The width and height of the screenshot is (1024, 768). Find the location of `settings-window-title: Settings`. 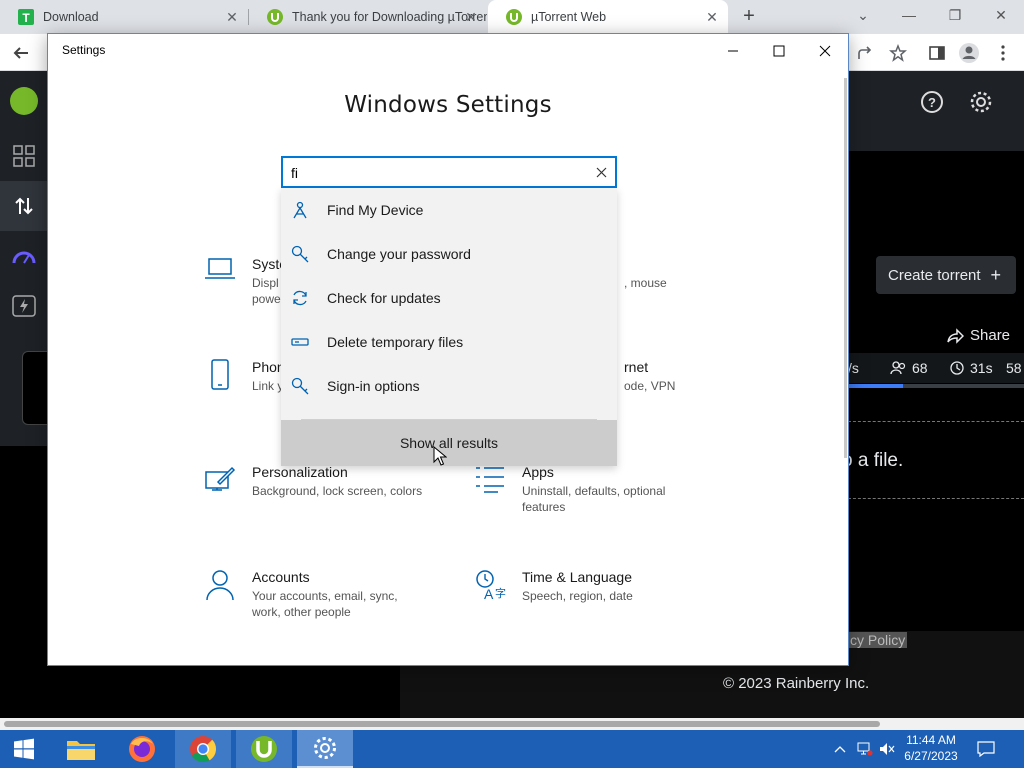

settings-window-title: Settings is located at coordinates (84, 50).